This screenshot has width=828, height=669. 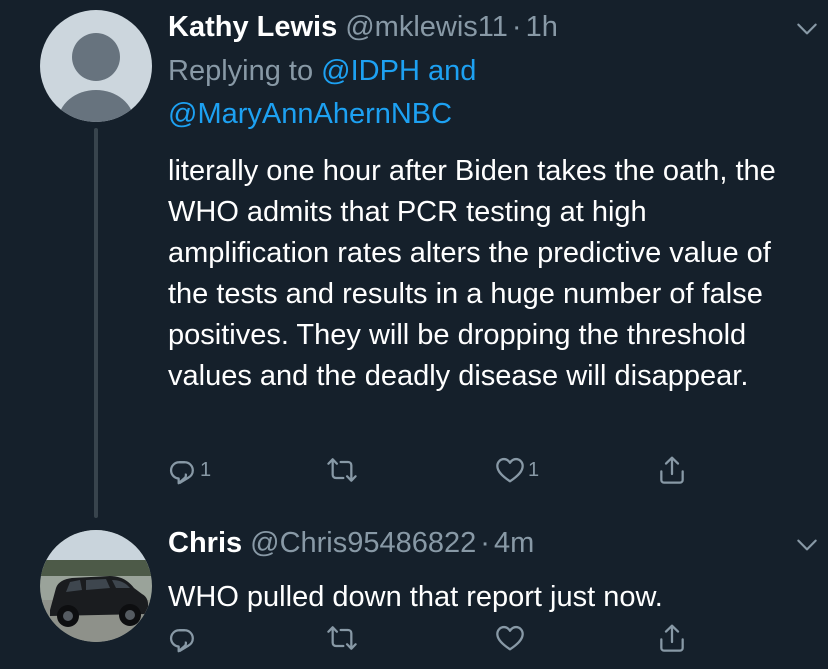 What do you see at coordinates (415, 597) in the screenshot?
I see `tweet-text: WHO pulled down that report just now.` at bounding box center [415, 597].